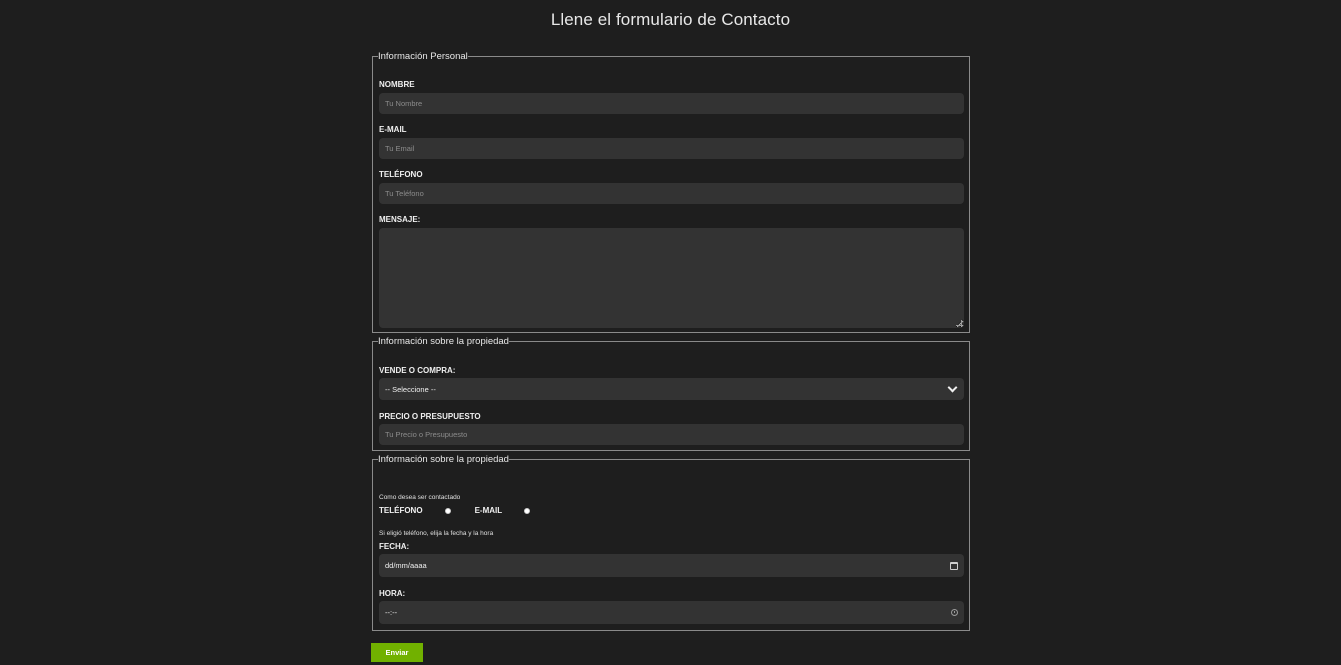 The height and width of the screenshot is (665, 1341). What do you see at coordinates (447, 510) in the screenshot?
I see `radio-phone` at bounding box center [447, 510].